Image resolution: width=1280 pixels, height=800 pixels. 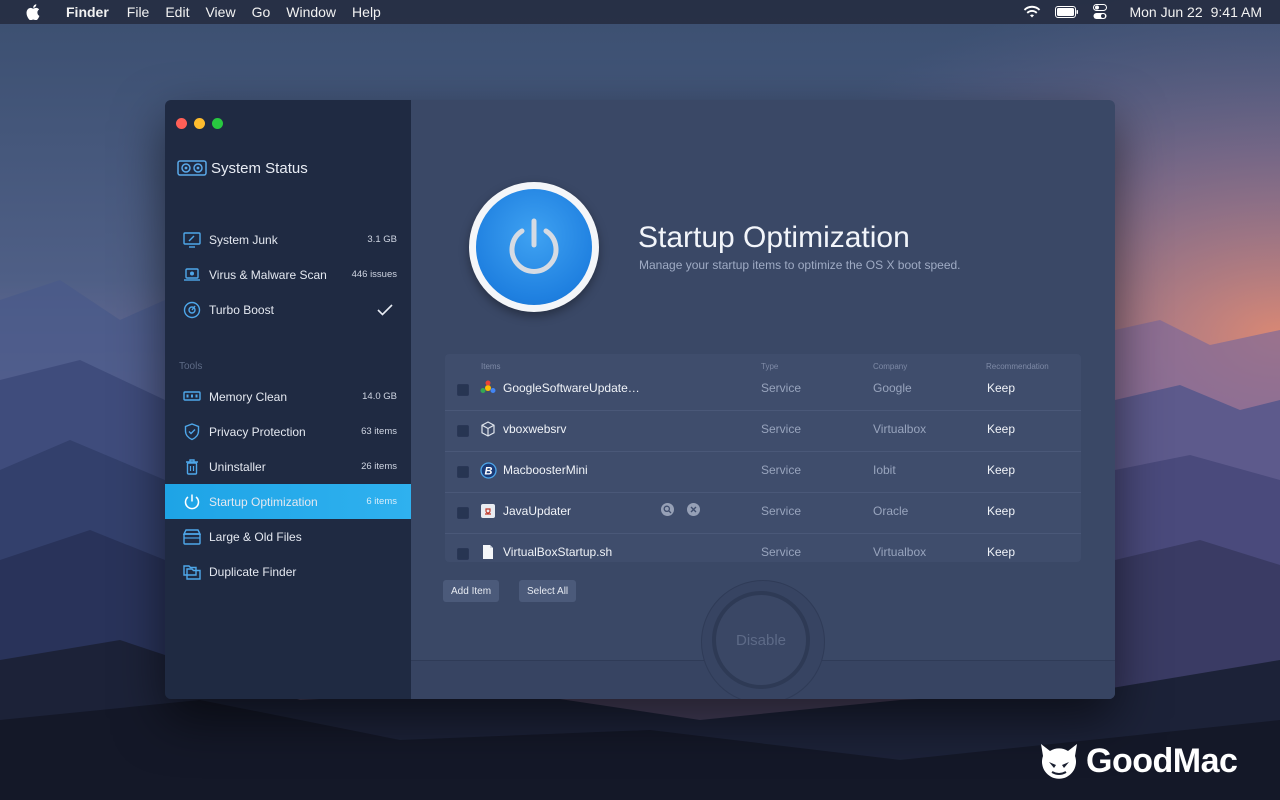 I want to click on sidebar-item-label: Privacy Protection, so click(x=257, y=431).